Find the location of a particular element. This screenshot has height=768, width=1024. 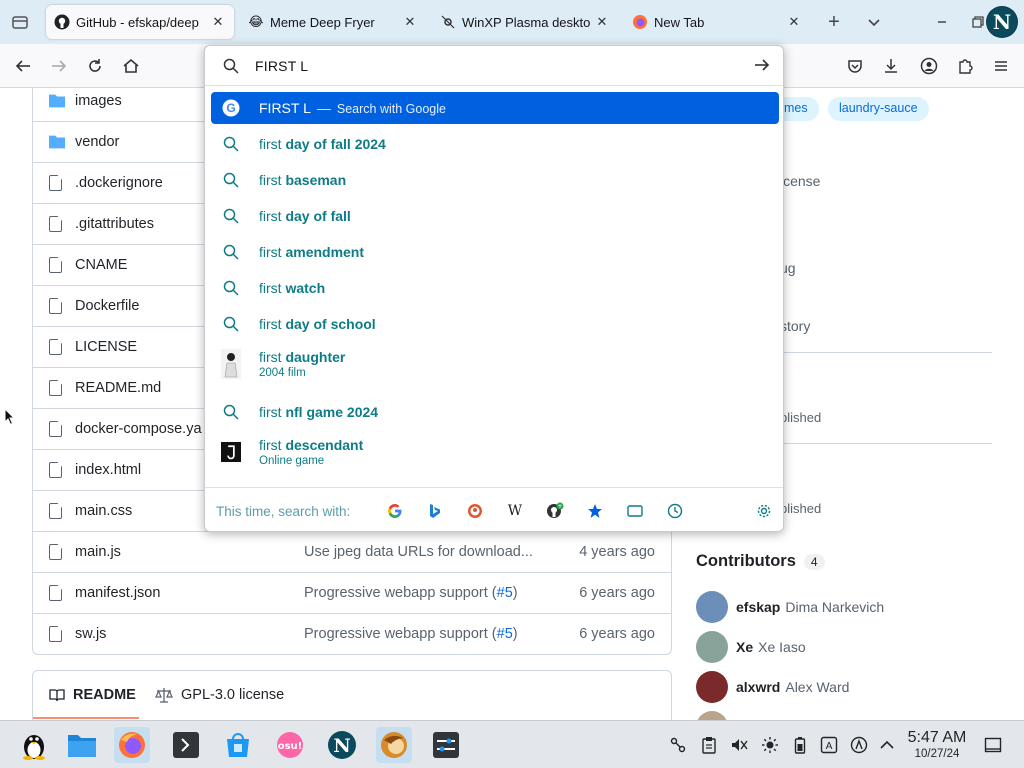

file-name-link: .gitattributes is located at coordinates (114, 224).